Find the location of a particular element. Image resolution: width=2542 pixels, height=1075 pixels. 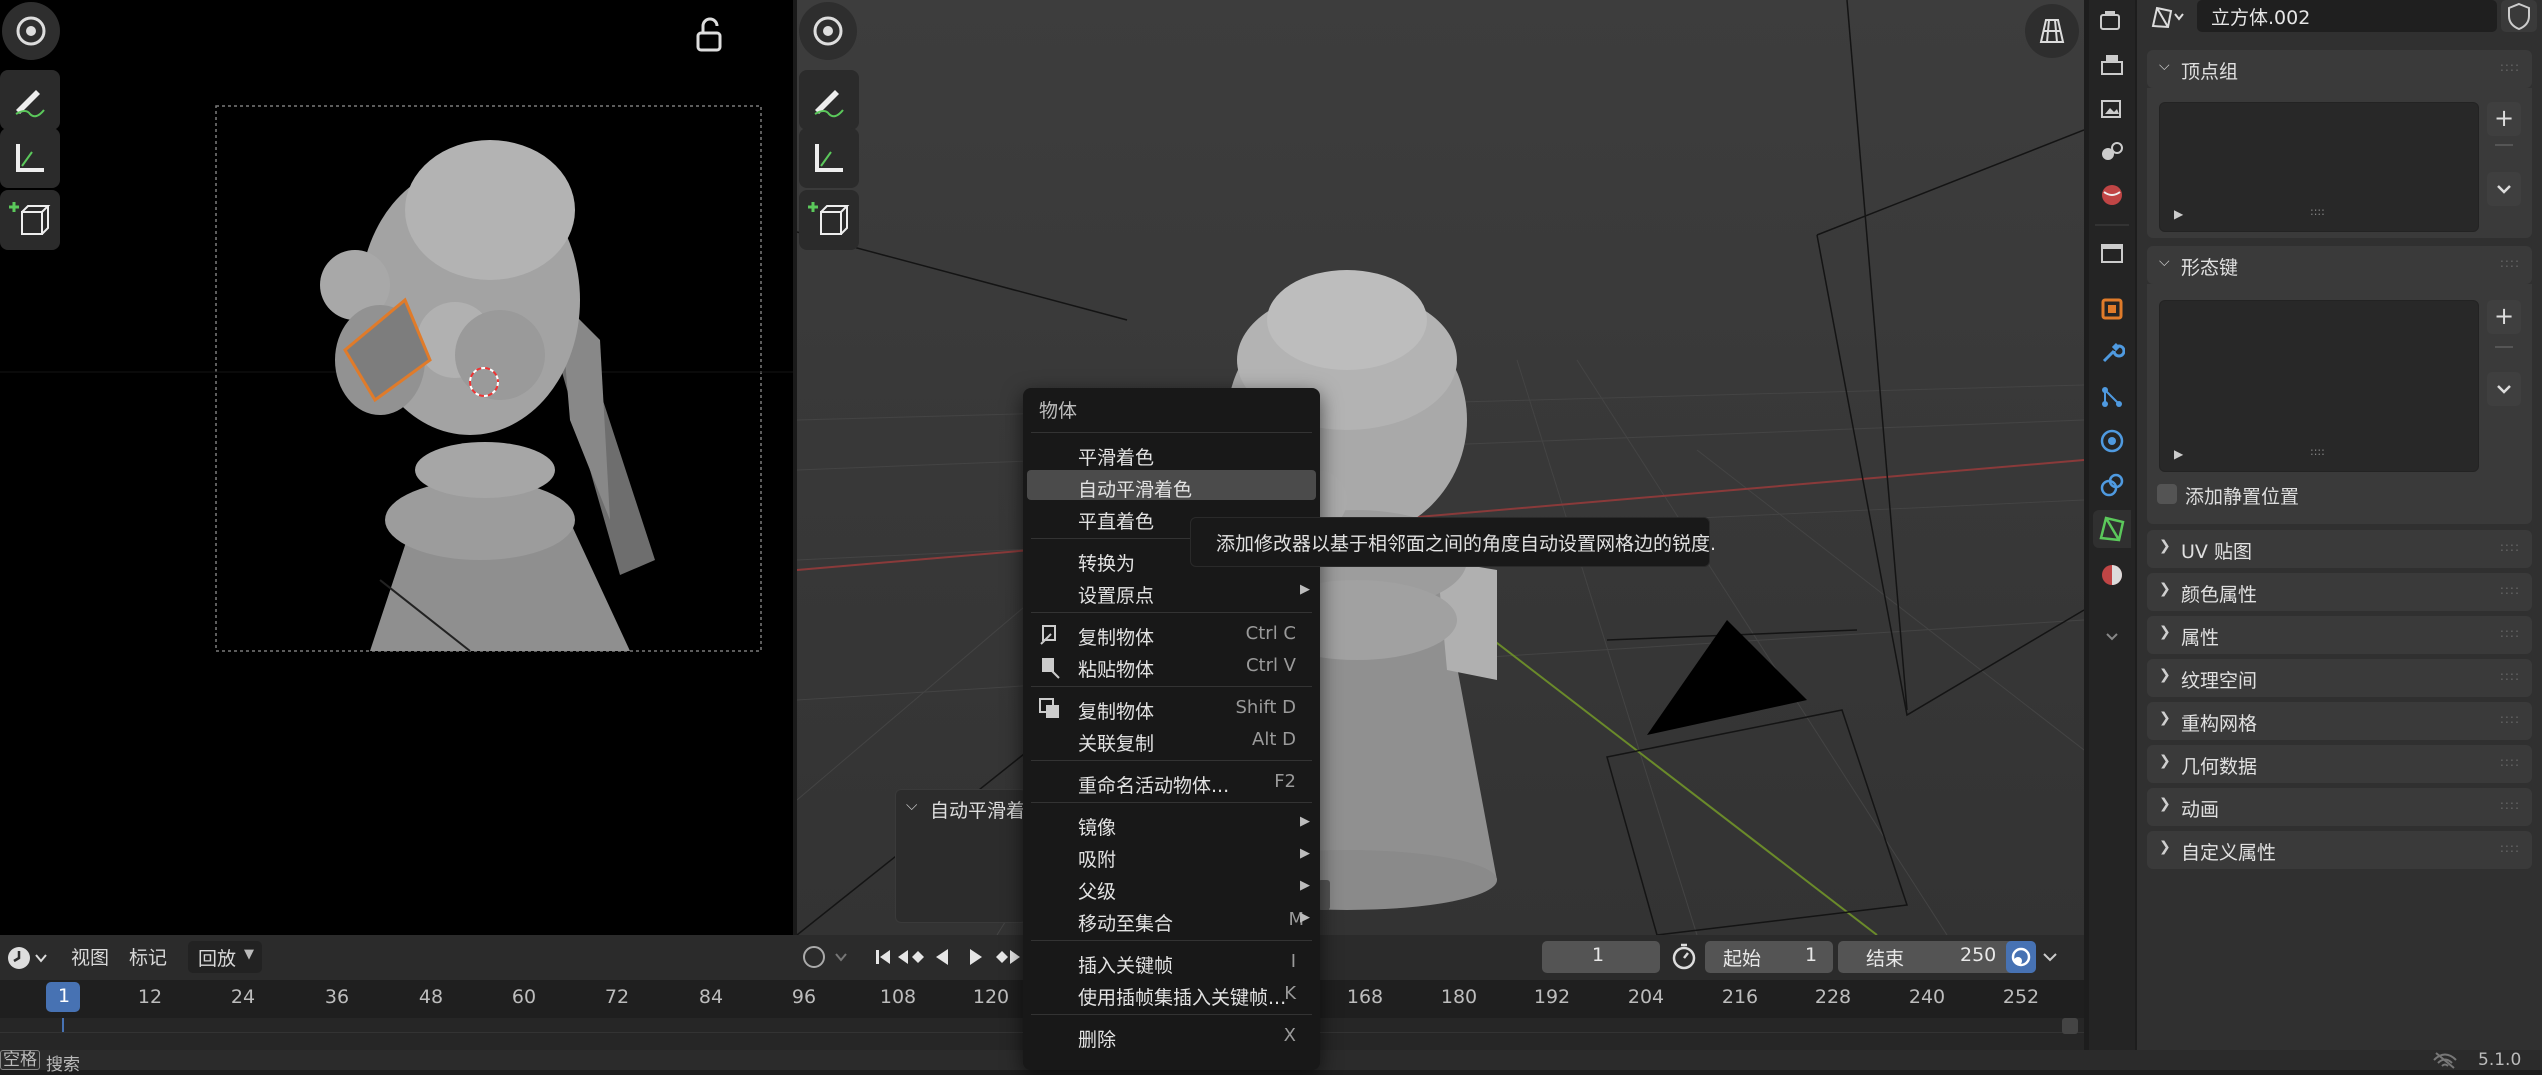

wrench-modifiers-tab-icon is located at coordinates (2112, 353).